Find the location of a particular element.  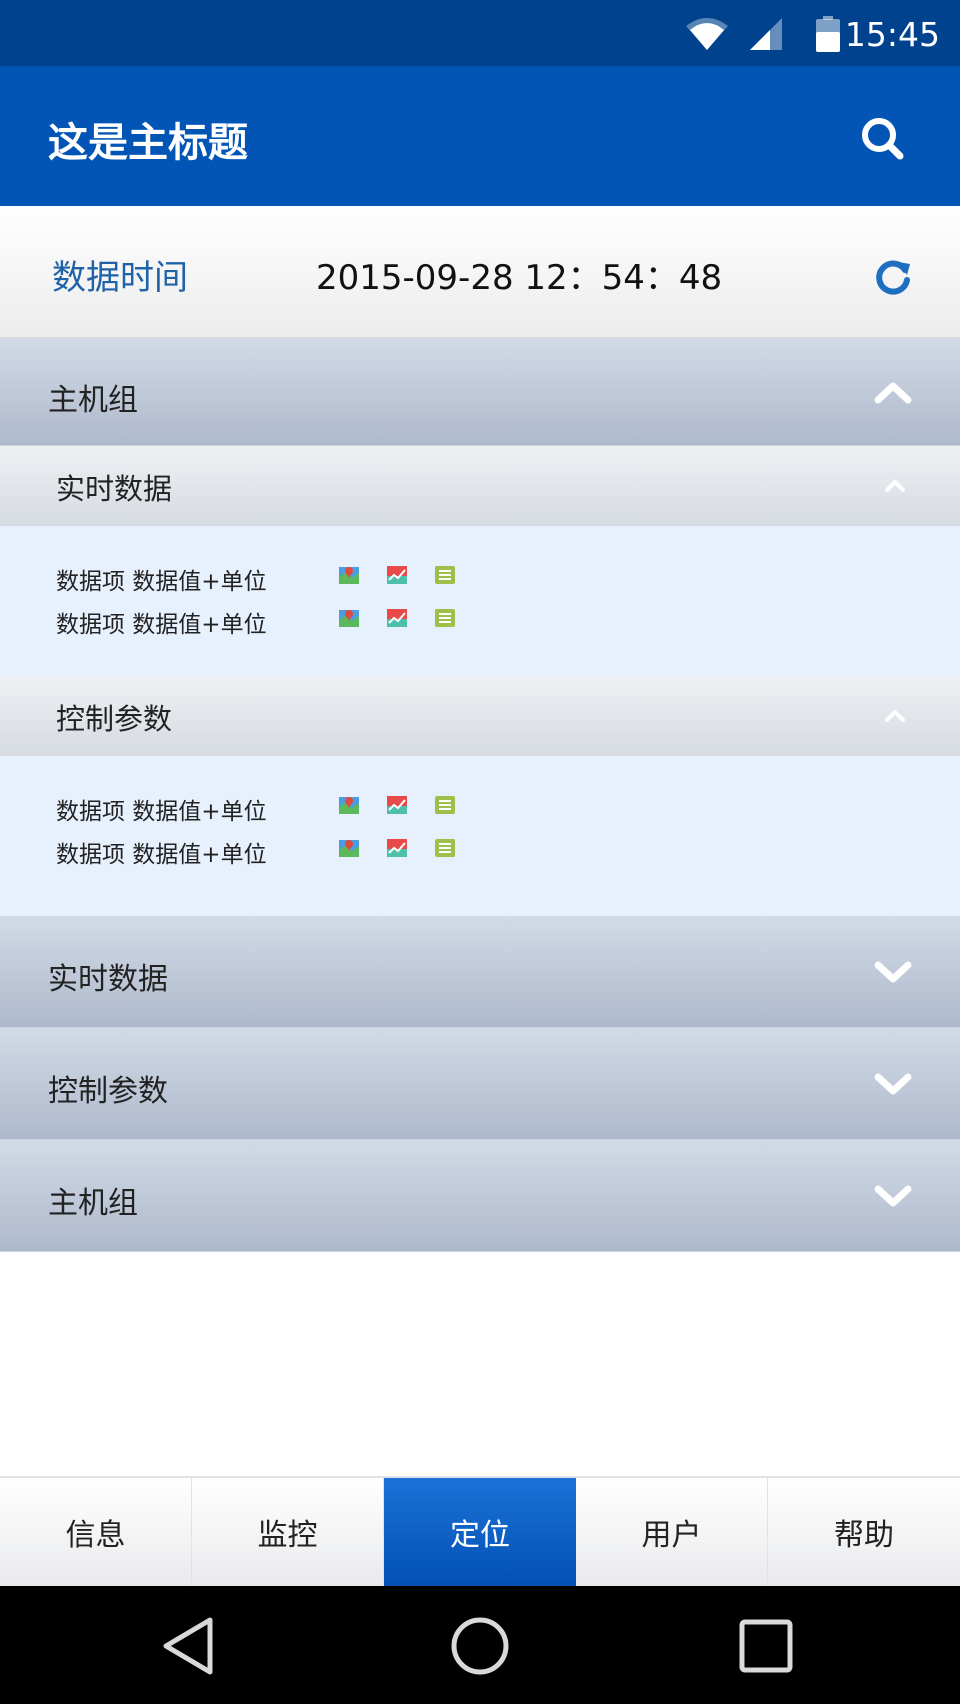

app-bar: 这是主标题 is located at coordinates (480, 136).